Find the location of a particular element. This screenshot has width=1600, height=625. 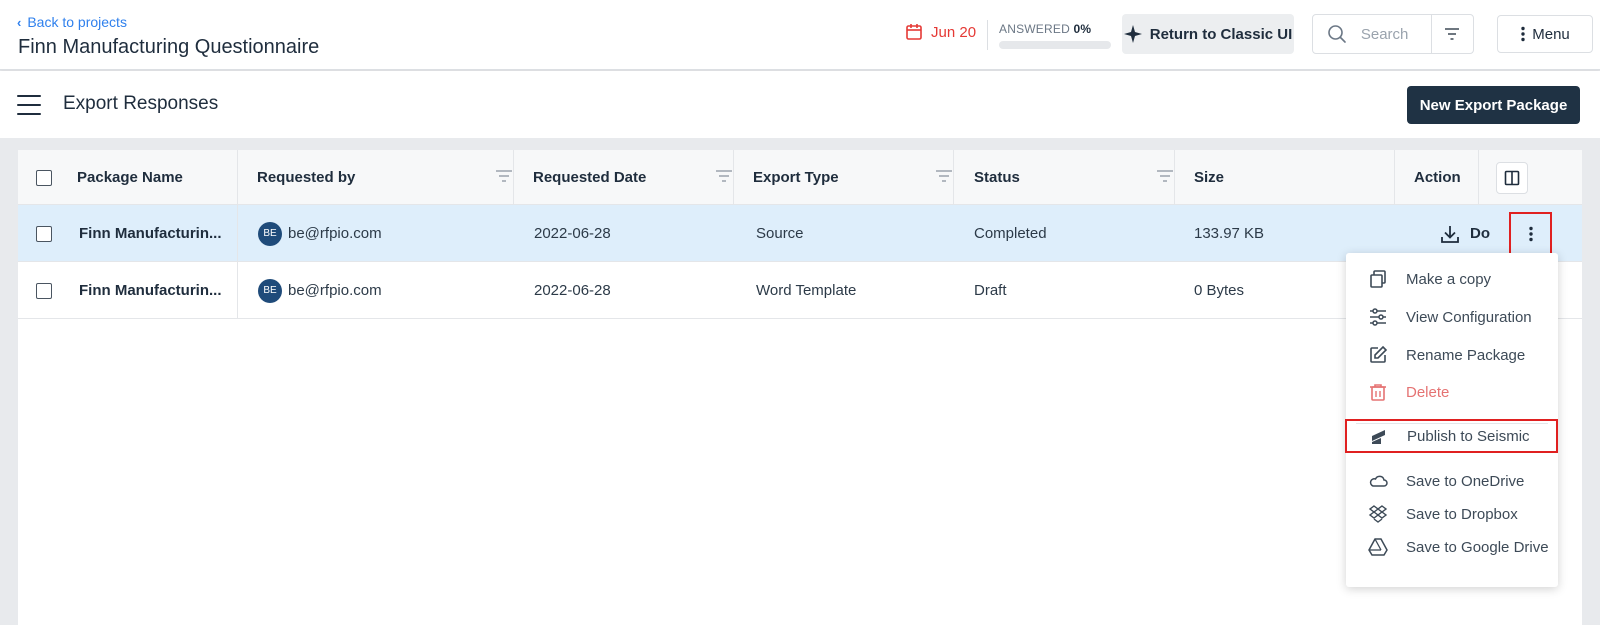

col-requested-by: Requested by is located at coordinates (395, 177).